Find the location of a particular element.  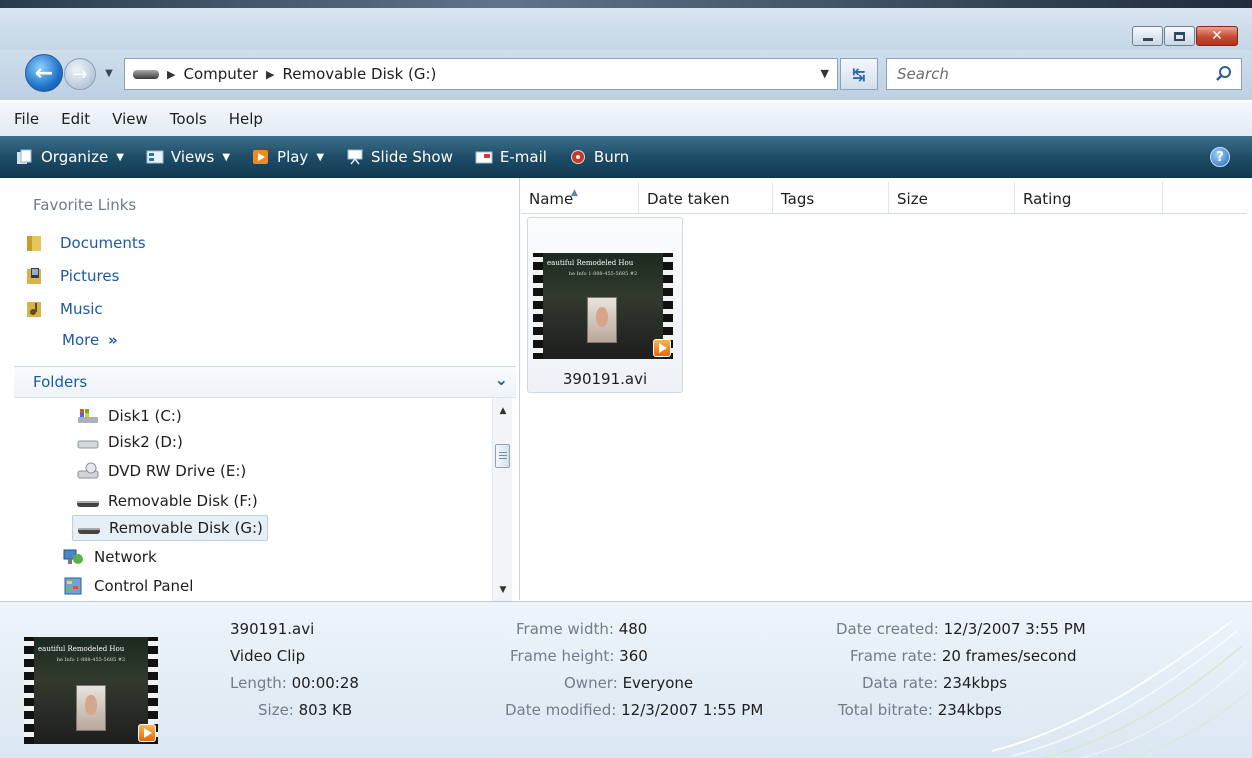

maximize-button is located at coordinates (1179, 36).